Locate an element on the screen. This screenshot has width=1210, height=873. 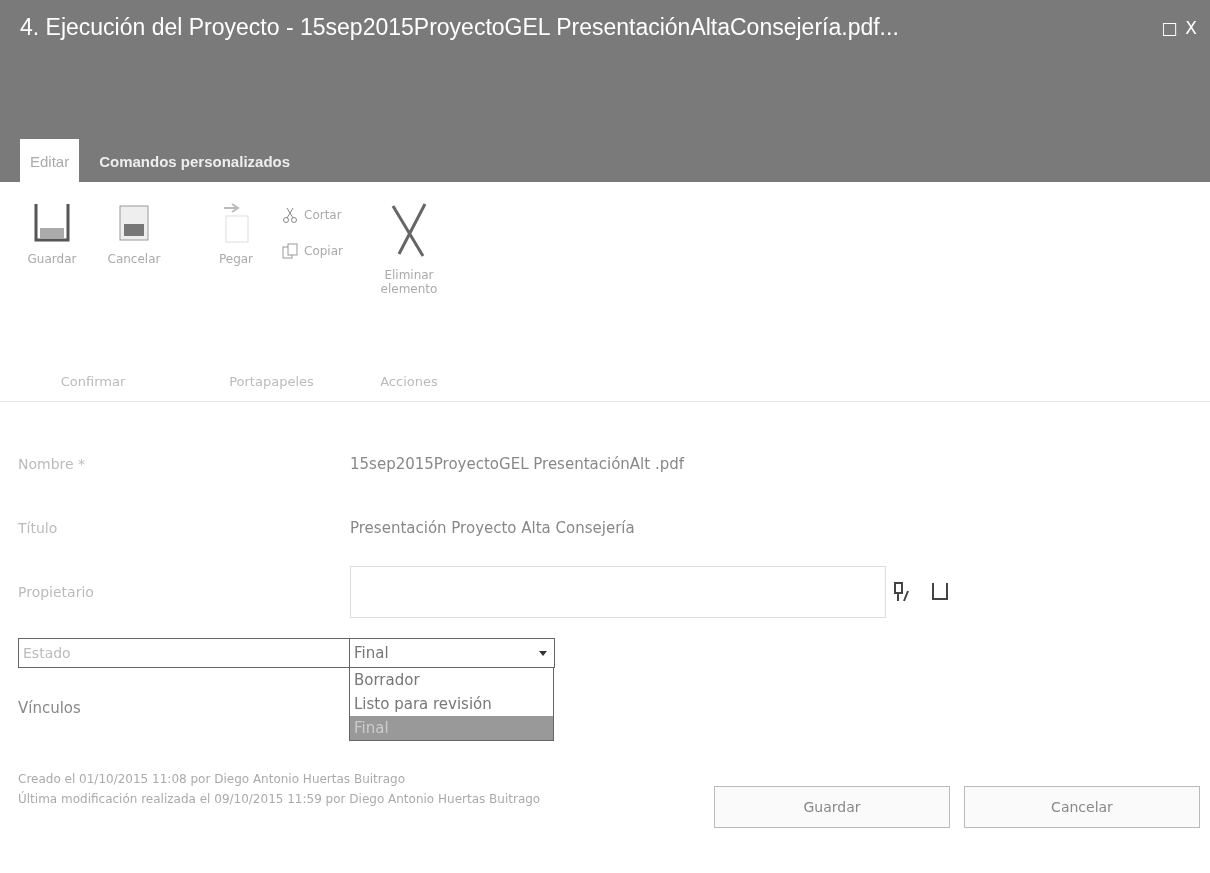
close-button: X is located at coordinates (1191, 27).